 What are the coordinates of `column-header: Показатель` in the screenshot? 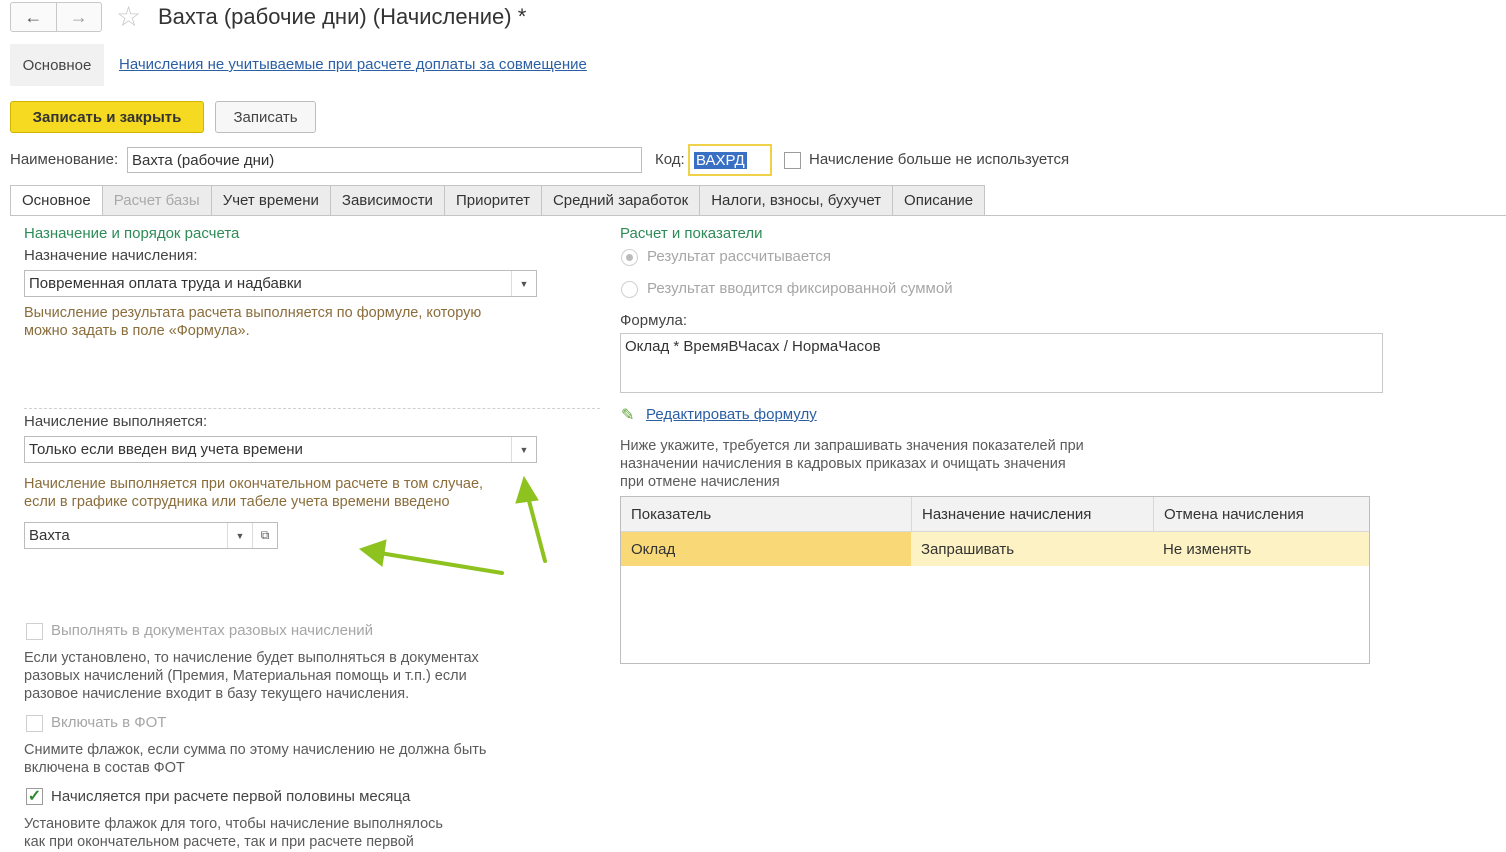 It's located at (766, 514).